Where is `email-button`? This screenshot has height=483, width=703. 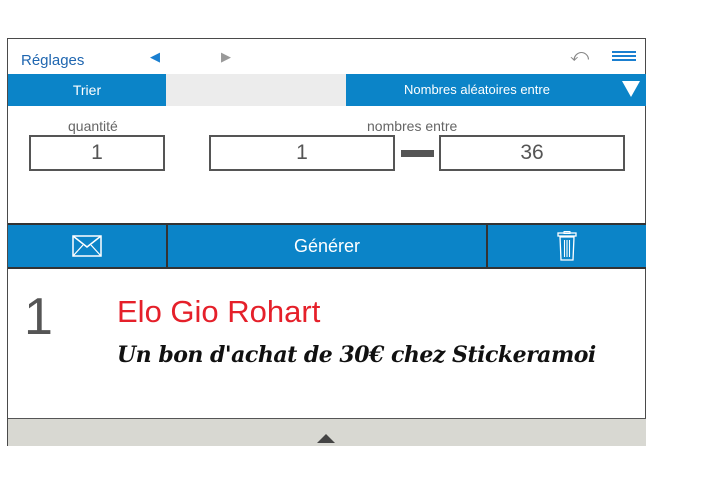
email-button is located at coordinates (88, 246).